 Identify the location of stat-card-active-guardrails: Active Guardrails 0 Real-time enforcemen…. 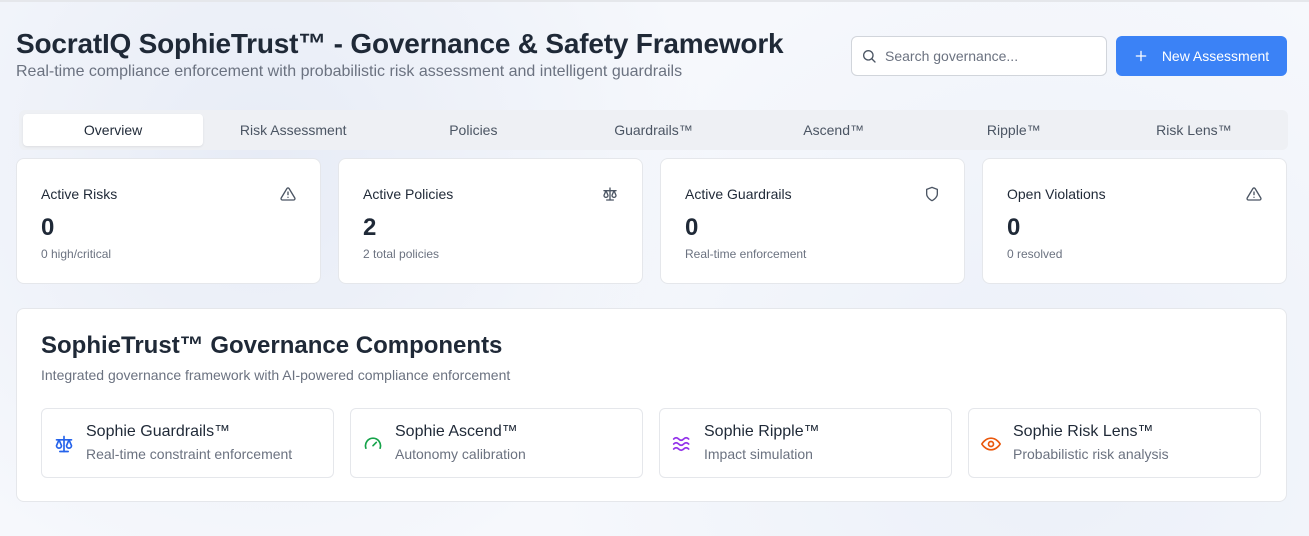
(812, 221).